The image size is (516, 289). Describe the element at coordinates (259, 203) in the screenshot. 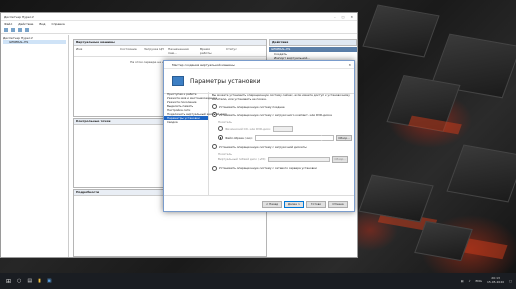

I see `wizard-footer: < Назад Далее > Готово Отмена` at that location.